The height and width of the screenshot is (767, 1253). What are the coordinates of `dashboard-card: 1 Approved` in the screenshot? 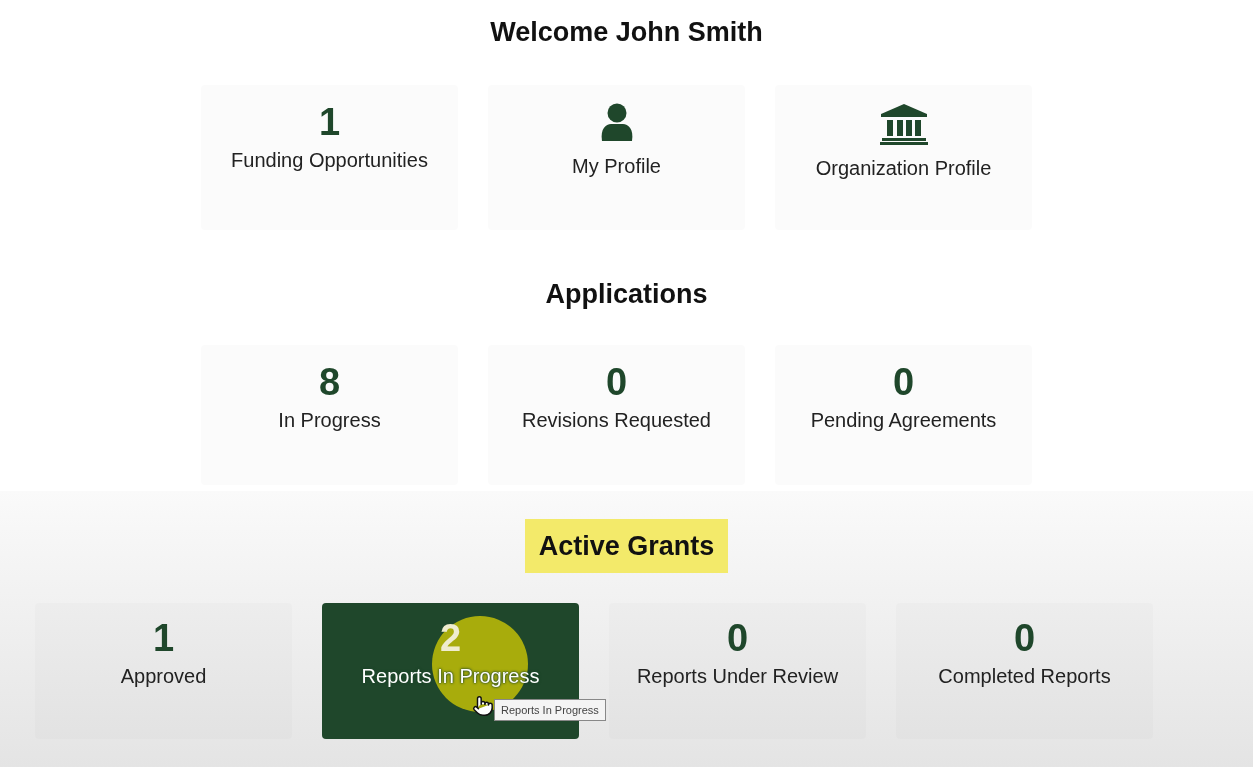 It's located at (163, 671).